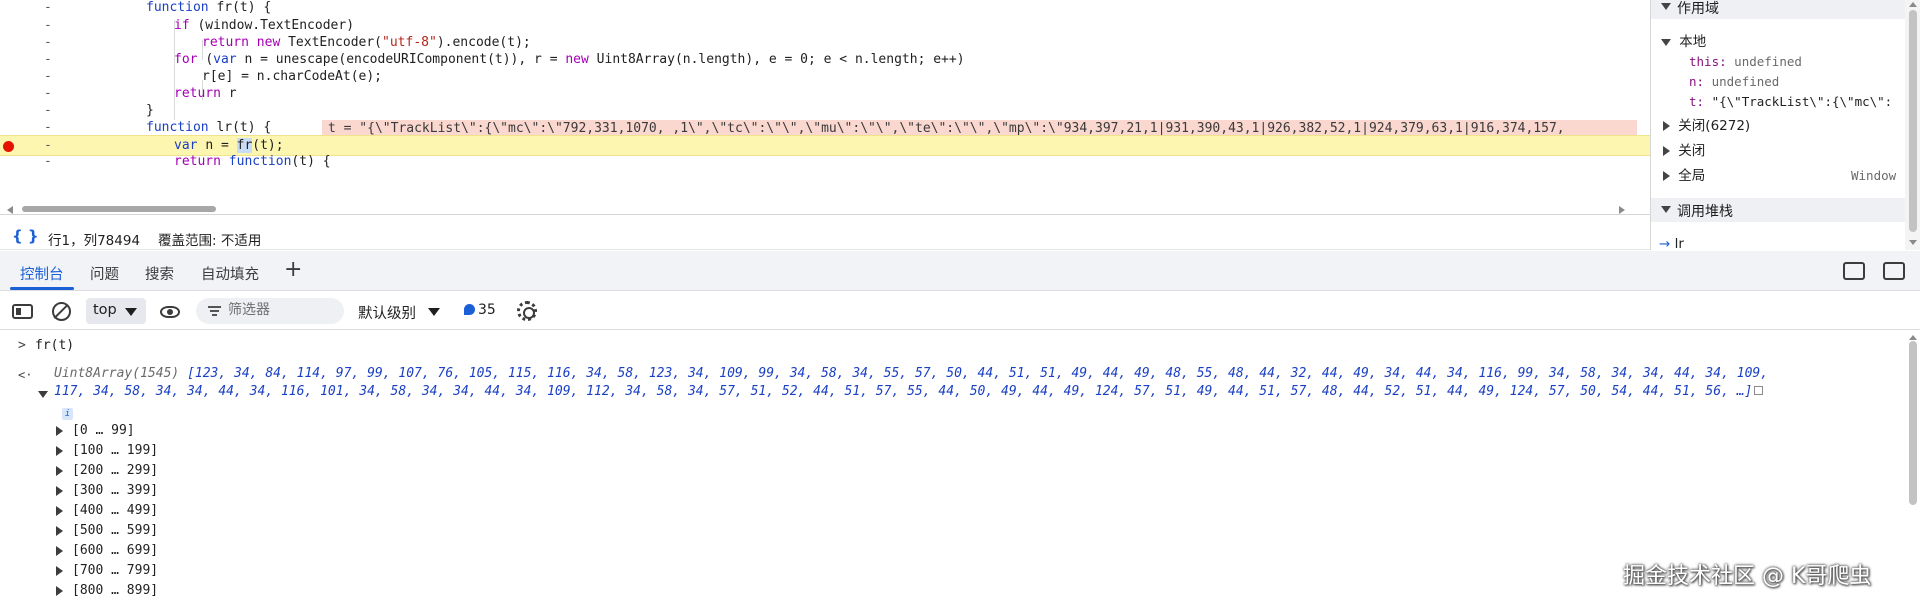 This screenshot has height=603, width=1920. I want to click on scroll-left-arrow, so click(10, 210).